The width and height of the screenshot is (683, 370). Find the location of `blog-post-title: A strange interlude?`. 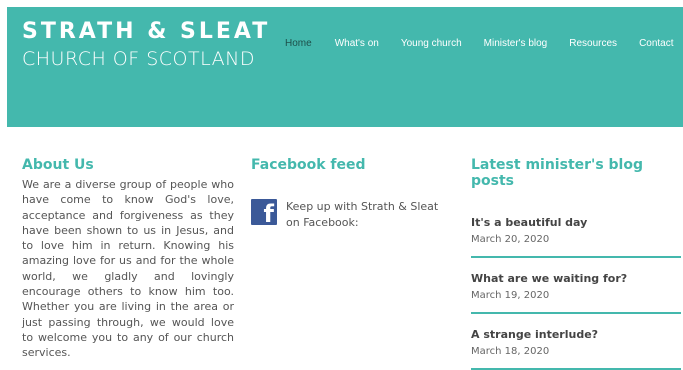

blog-post-title: A strange interlude? is located at coordinates (576, 335).